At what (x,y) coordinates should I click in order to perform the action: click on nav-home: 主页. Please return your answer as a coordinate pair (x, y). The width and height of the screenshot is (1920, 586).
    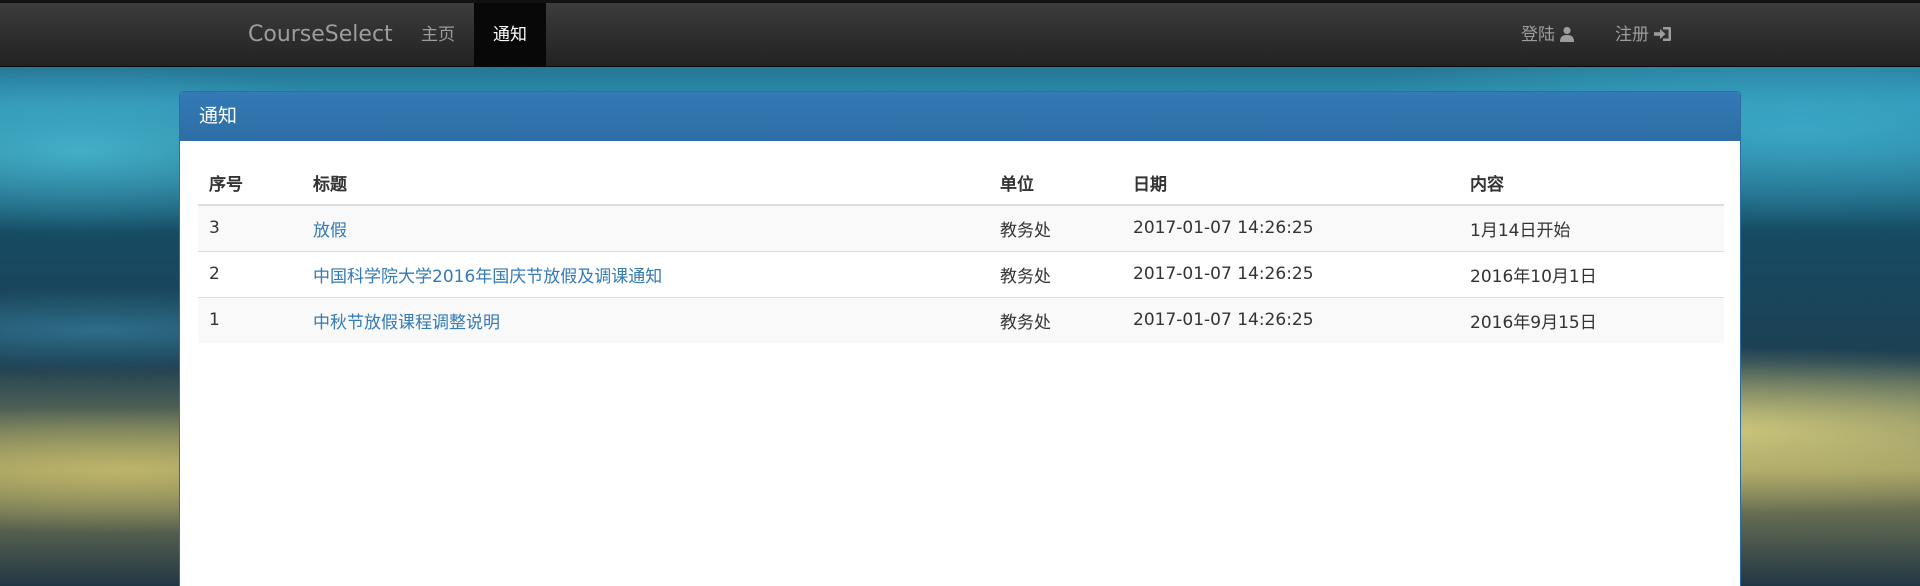
    Looking at the image, I should click on (438, 35).